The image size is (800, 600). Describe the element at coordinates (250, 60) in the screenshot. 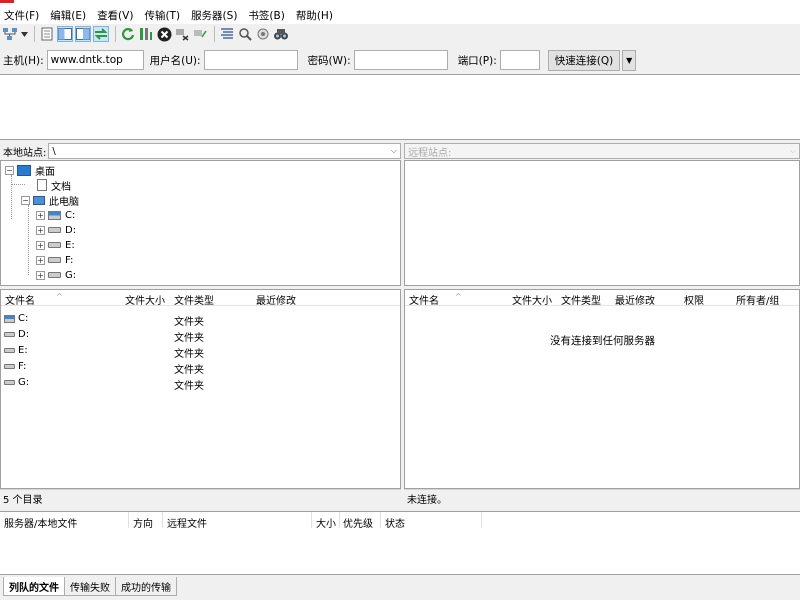

I see `username-input` at that location.